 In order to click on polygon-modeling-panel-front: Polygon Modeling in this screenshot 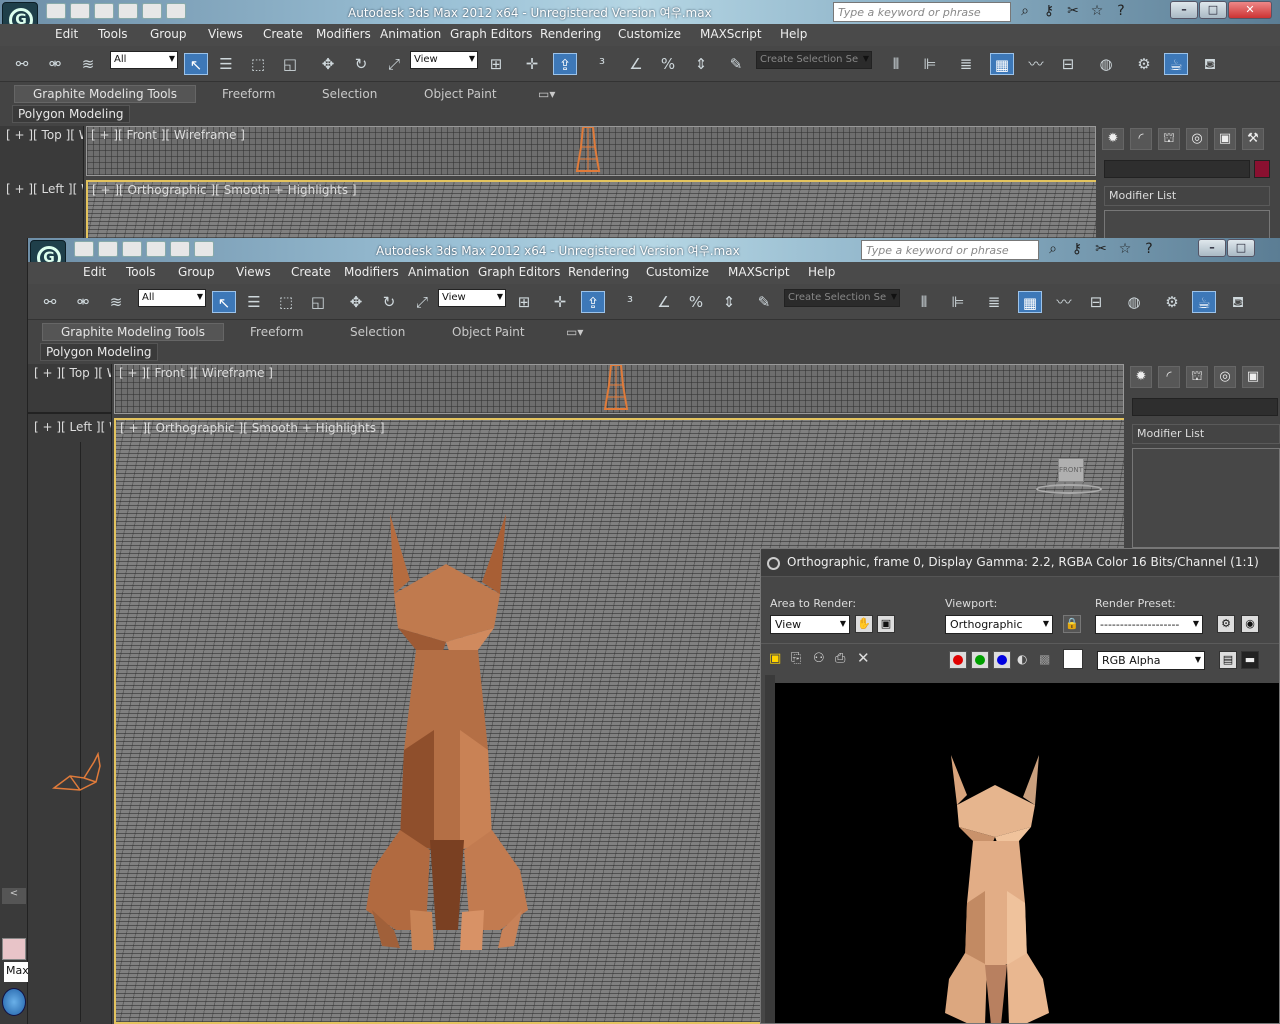, I will do `click(99, 352)`.